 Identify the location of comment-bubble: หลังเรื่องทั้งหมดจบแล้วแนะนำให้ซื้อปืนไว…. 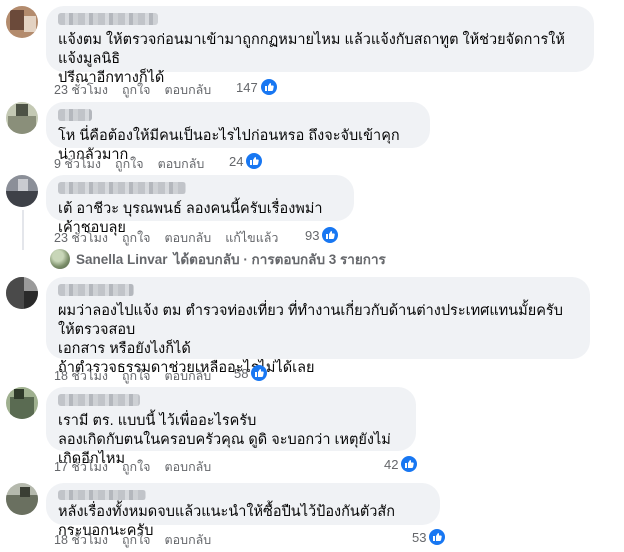
(243, 511).